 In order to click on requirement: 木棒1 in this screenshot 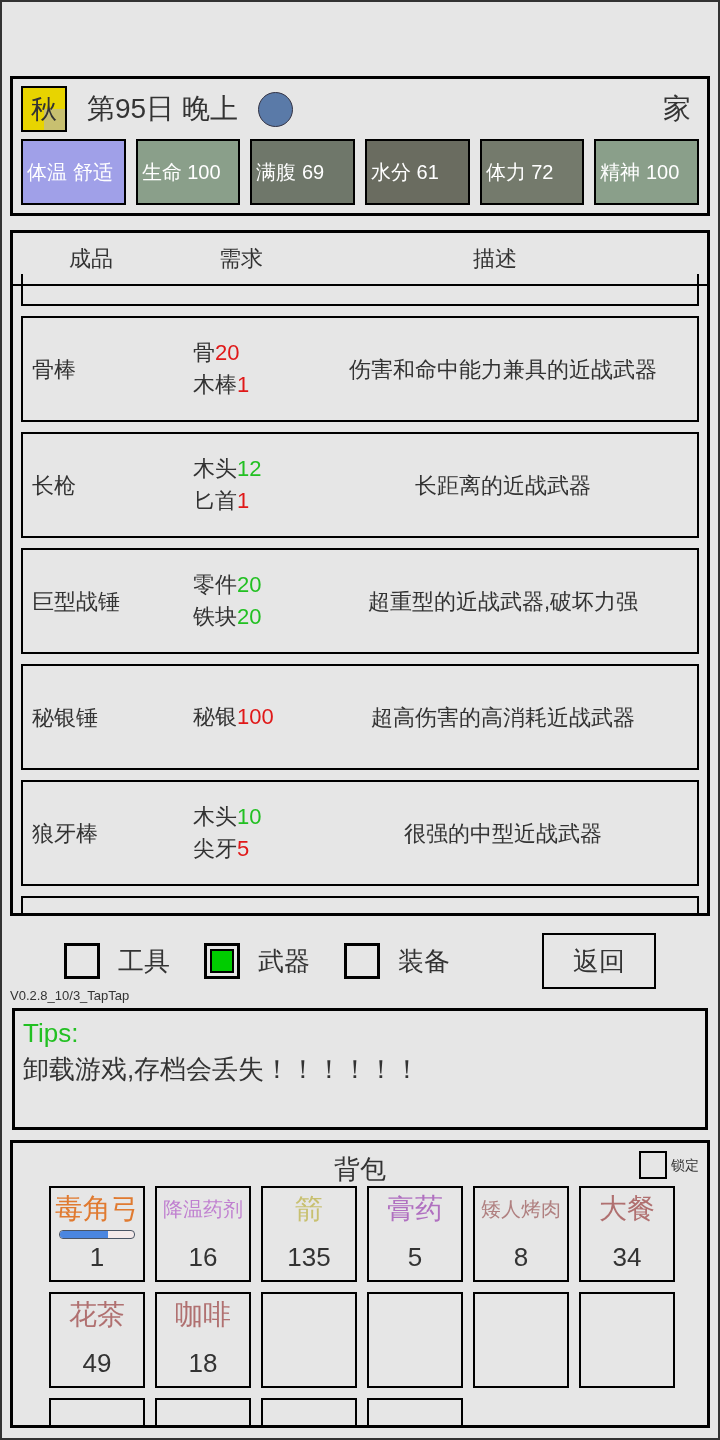, I will do `click(222, 385)`.